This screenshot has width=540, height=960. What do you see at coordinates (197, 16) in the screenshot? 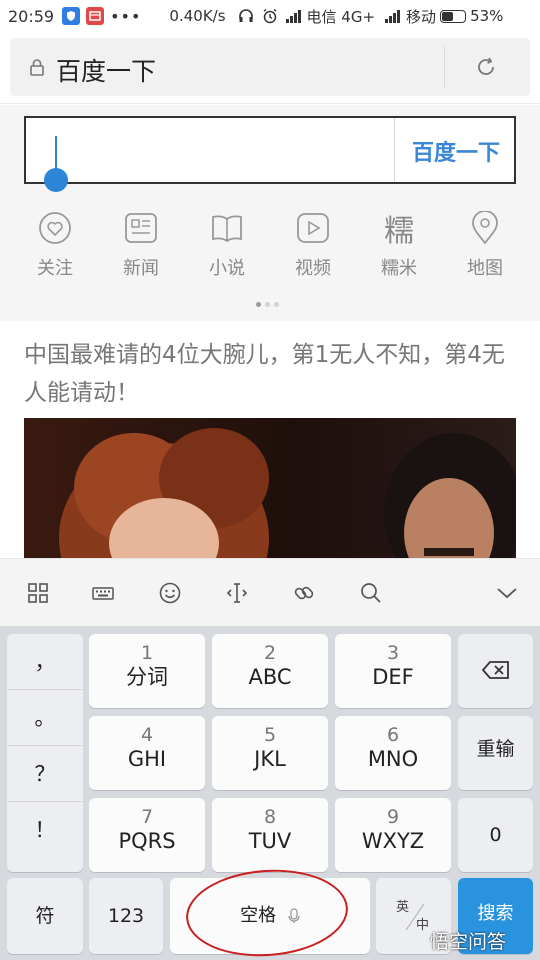
I see `network-speed: 0.40K/s` at bounding box center [197, 16].